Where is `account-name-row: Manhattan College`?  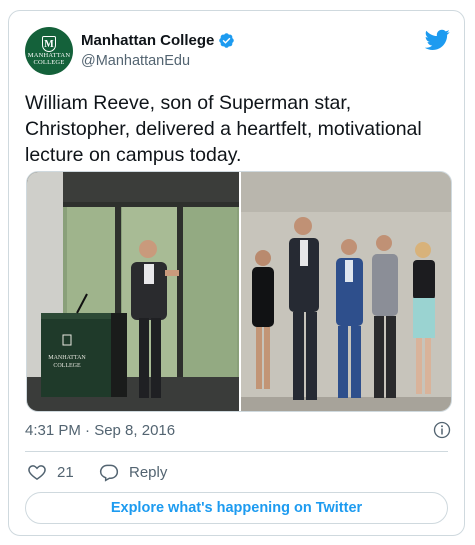
account-name-row: Manhattan College is located at coordinates (158, 40).